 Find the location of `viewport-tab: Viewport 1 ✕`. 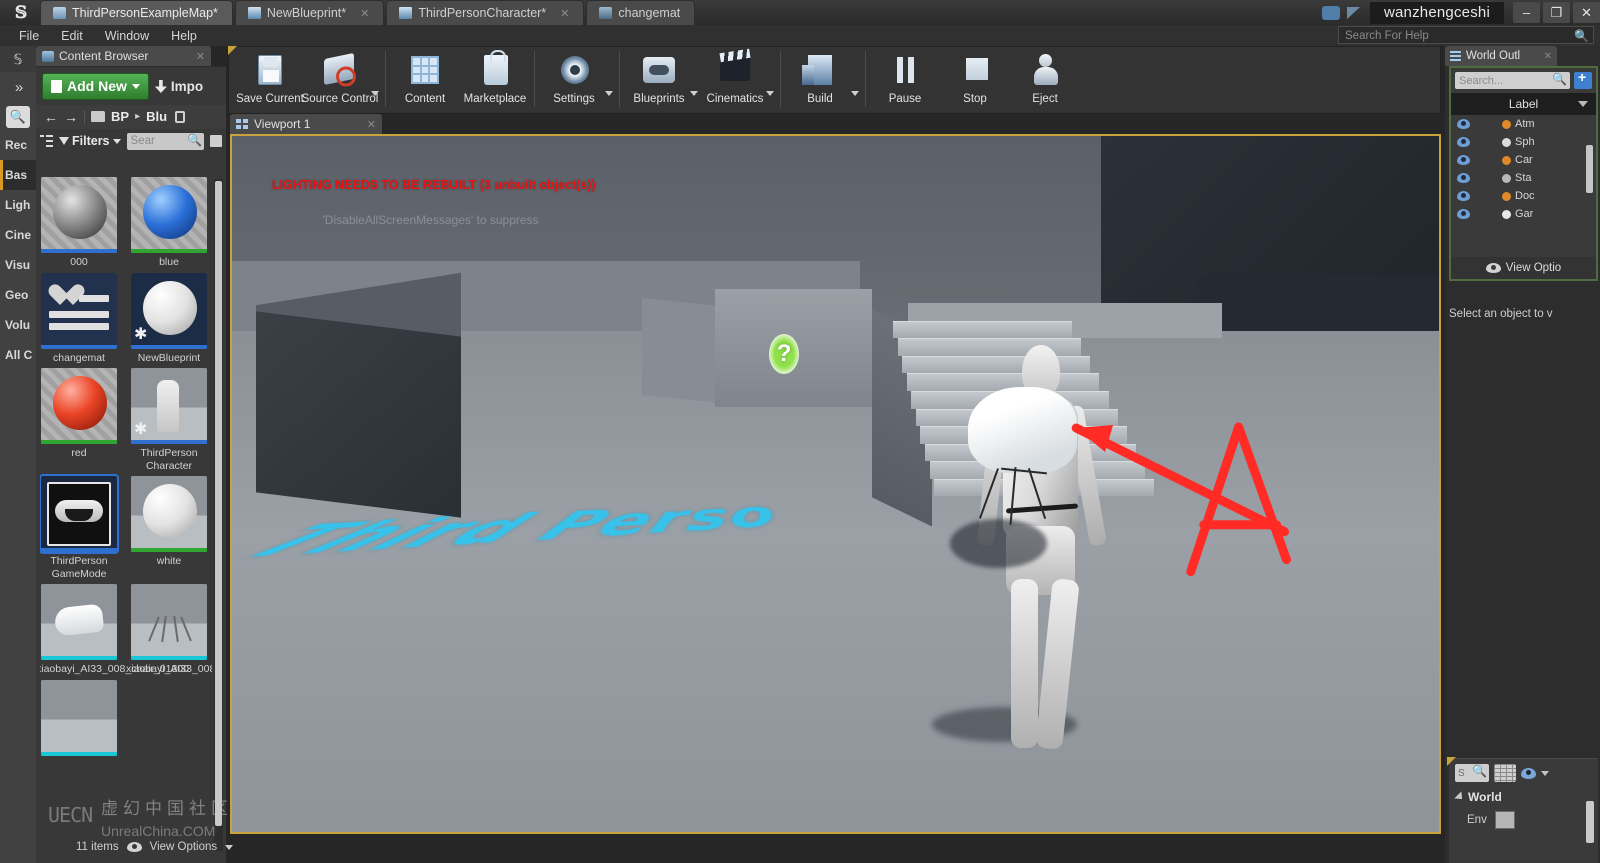

viewport-tab: Viewport 1 ✕ is located at coordinates (306, 124).